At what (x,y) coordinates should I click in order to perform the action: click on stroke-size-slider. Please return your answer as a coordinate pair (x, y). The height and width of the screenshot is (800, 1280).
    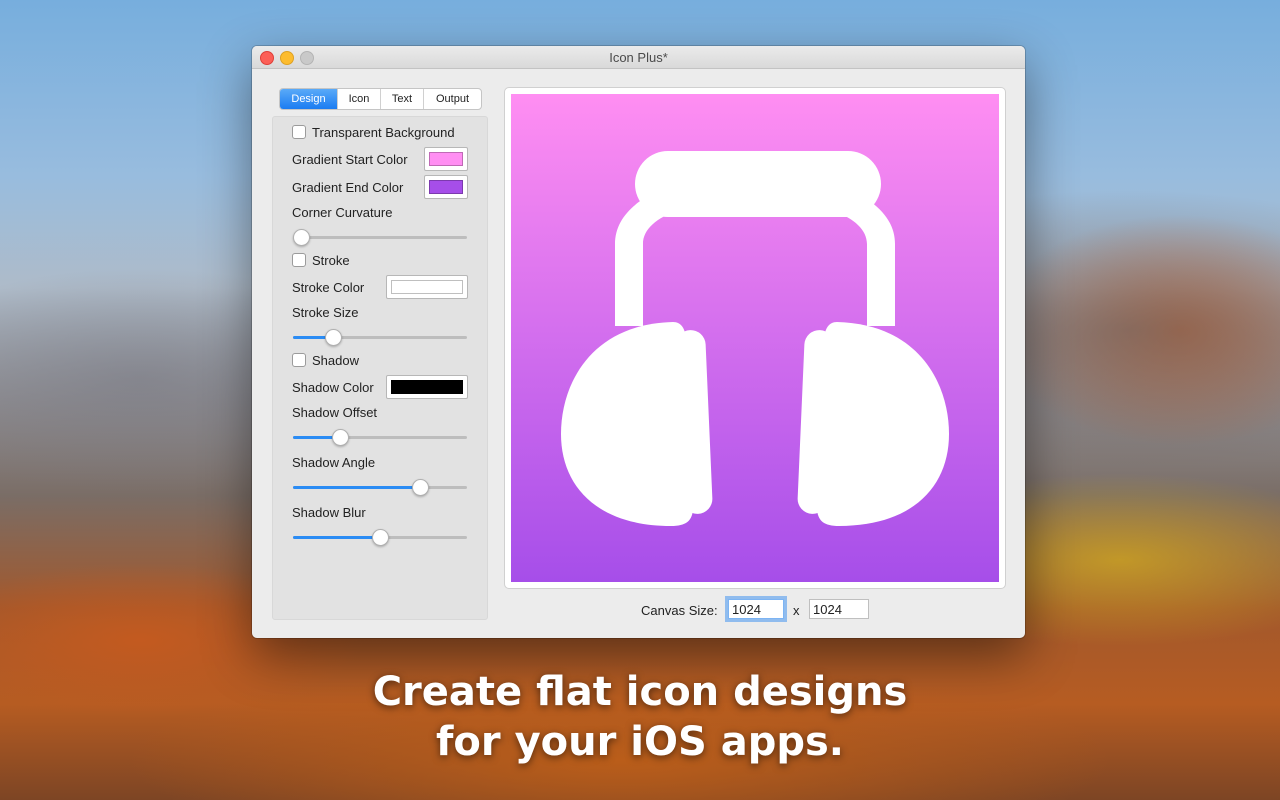
    Looking at the image, I should click on (380, 337).